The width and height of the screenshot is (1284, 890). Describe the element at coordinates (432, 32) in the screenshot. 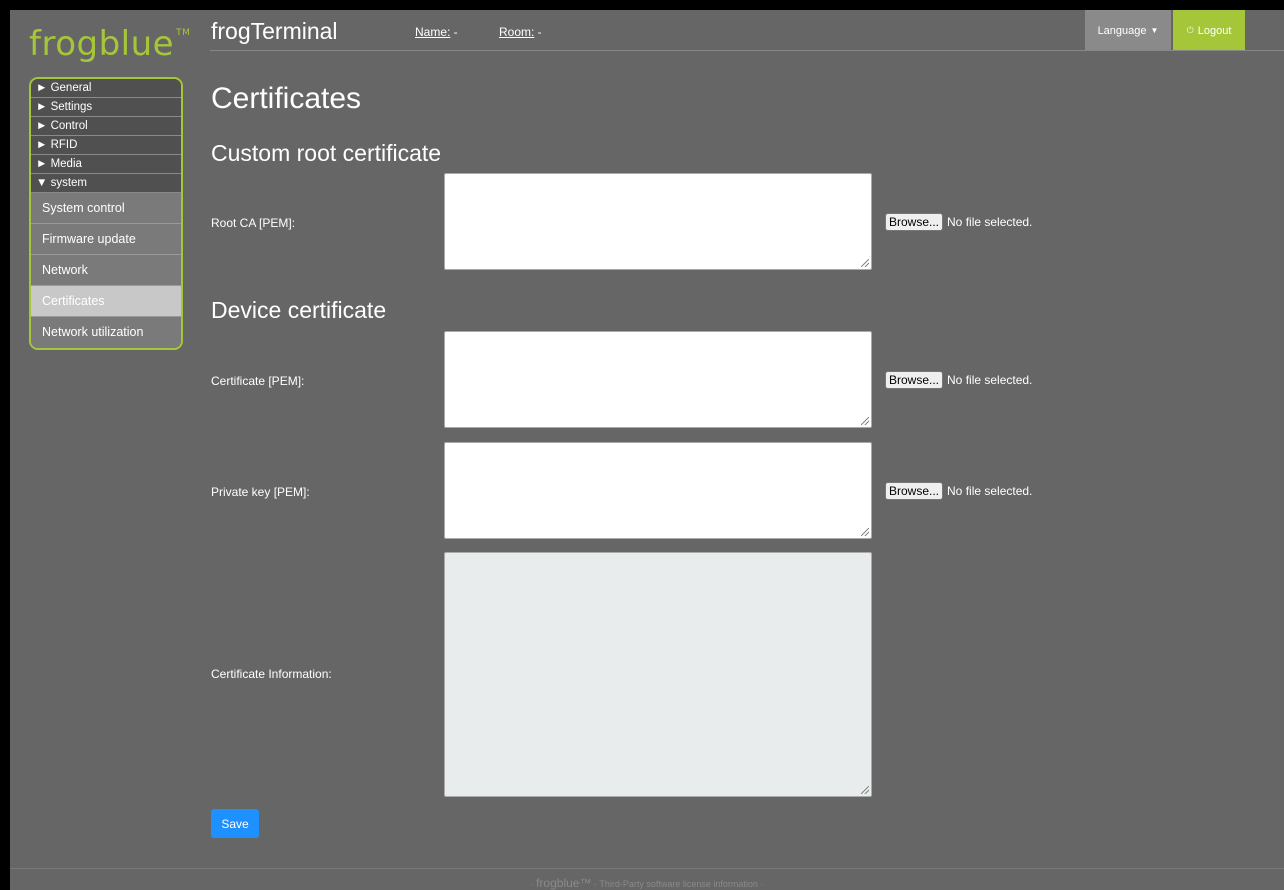

I see `name-label: Name:` at that location.